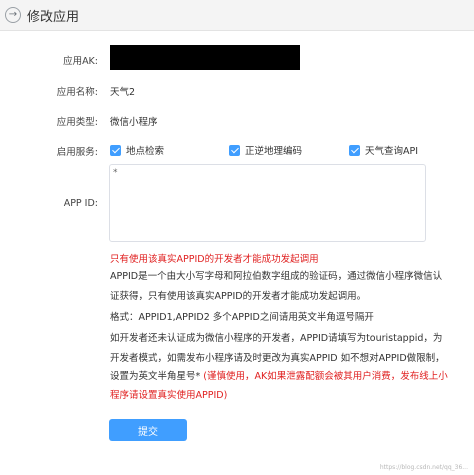  I want to click on app-ak-label: 应用AK:, so click(80, 61).